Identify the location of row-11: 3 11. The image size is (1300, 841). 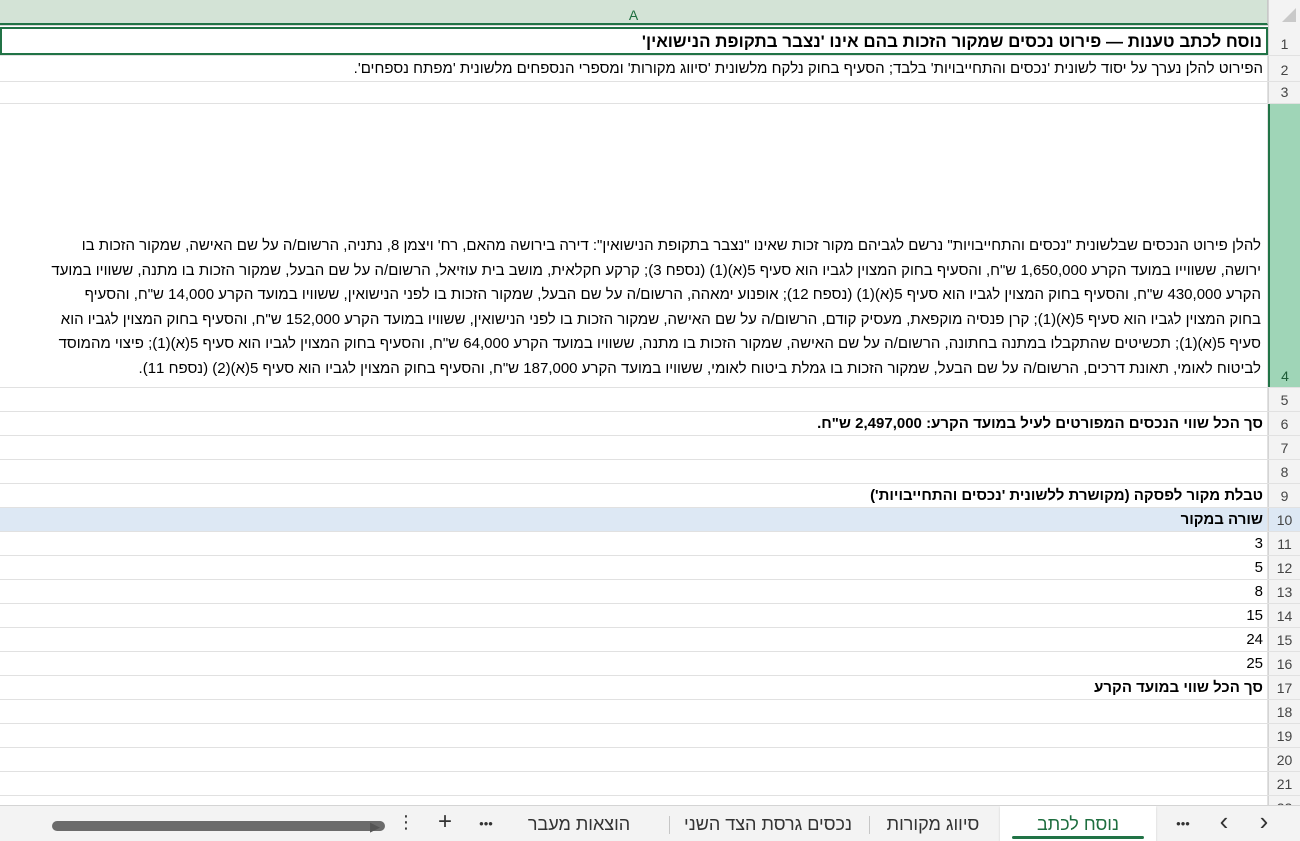
(650, 544).